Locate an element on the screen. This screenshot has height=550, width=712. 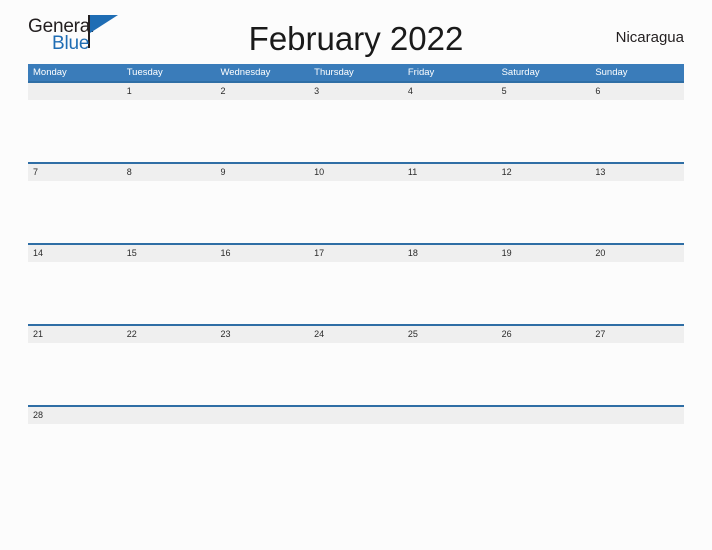
weekday-header-friday: Friday is located at coordinates (421, 72).